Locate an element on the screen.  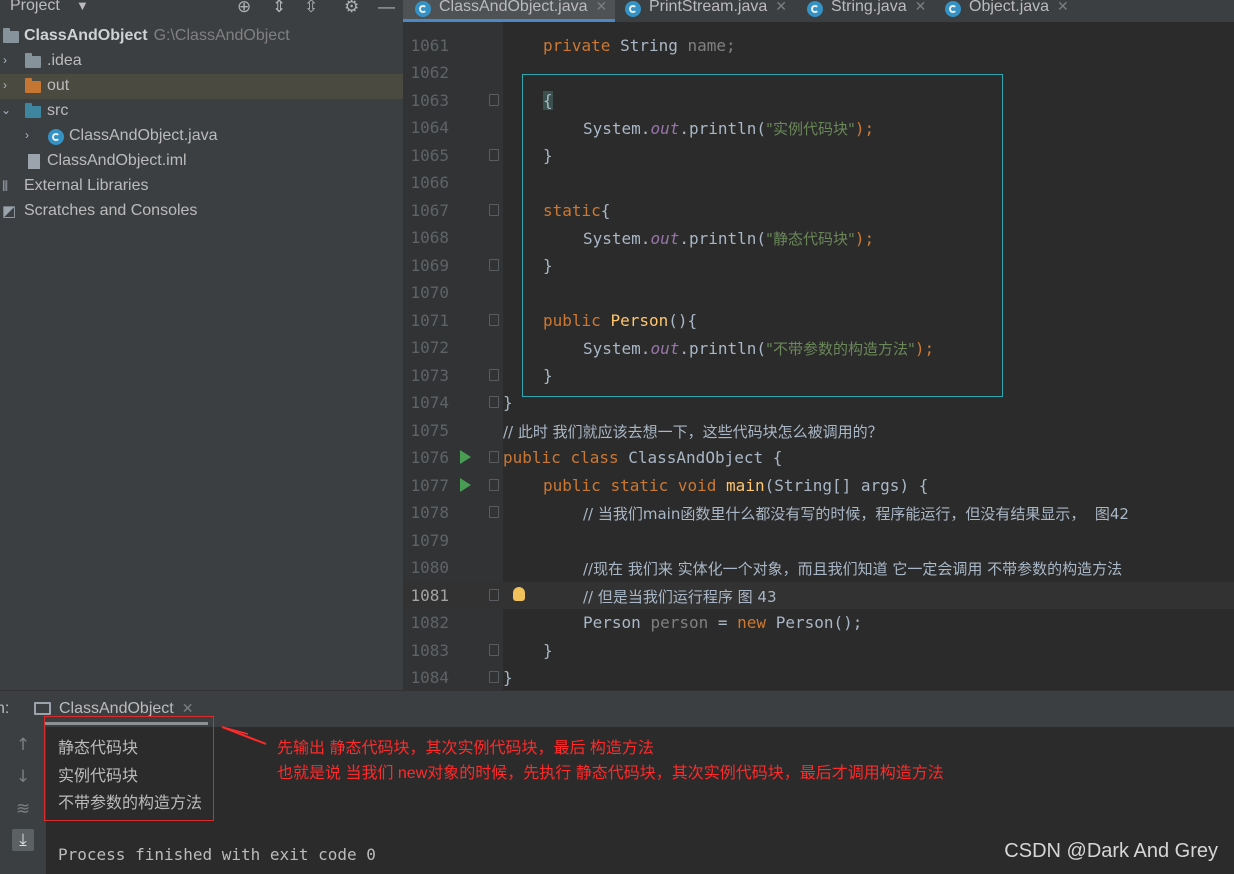
tree-item-idea: › .idea is located at coordinates (201, 61).